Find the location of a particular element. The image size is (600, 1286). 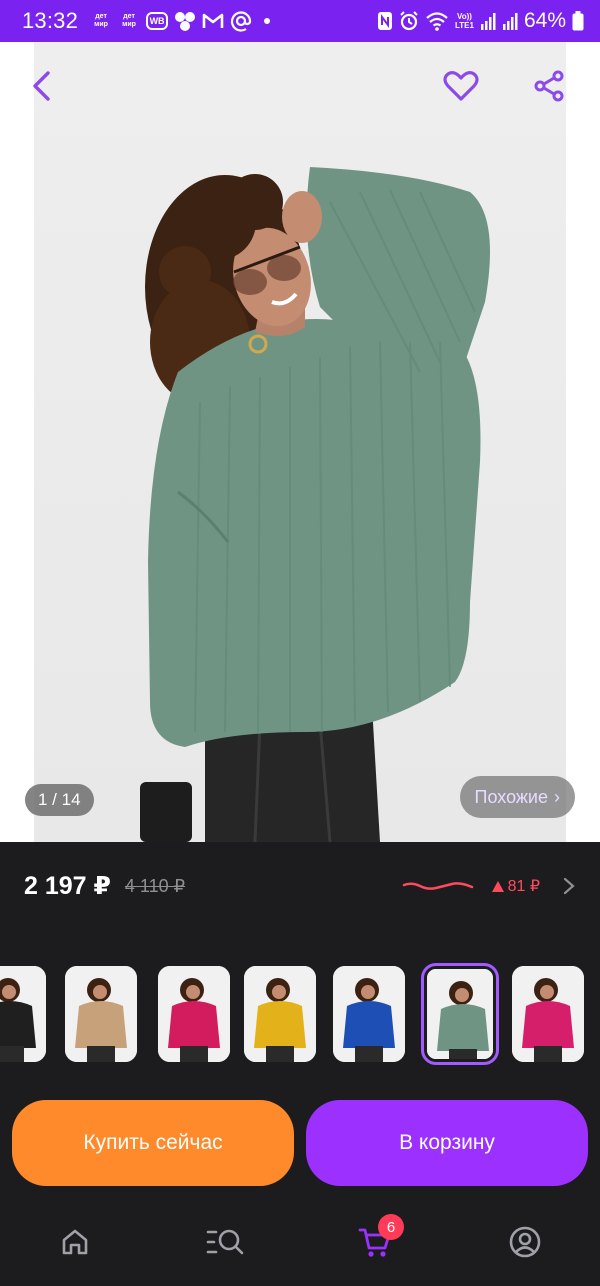

battery-percent: 64% is located at coordinates (544, 20).